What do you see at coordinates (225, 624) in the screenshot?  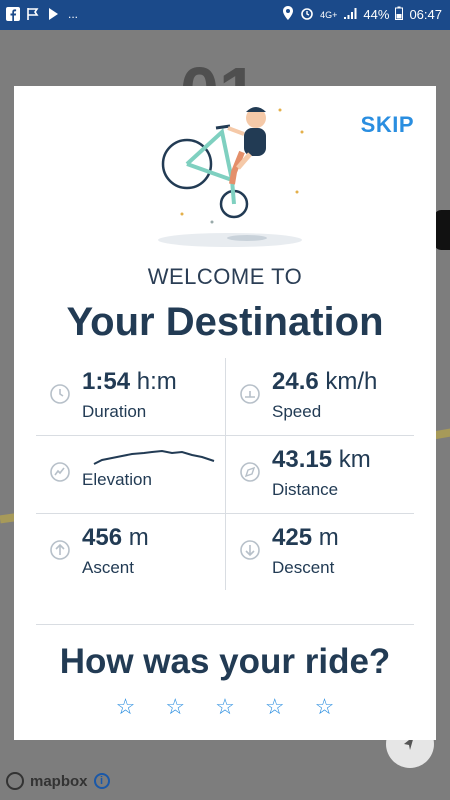 I see `section-divider` at bounding box center [225, 624].